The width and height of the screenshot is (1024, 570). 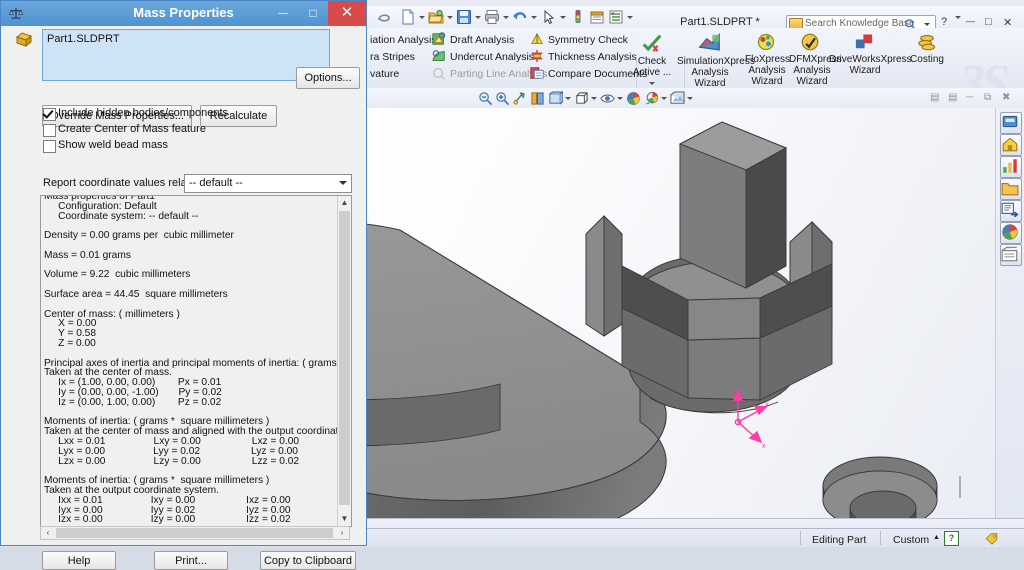 What do you see at coordinates (422, 17) in the screenshot?
I see `new-document-dropdown-icon` at bounding box center [422, 17].